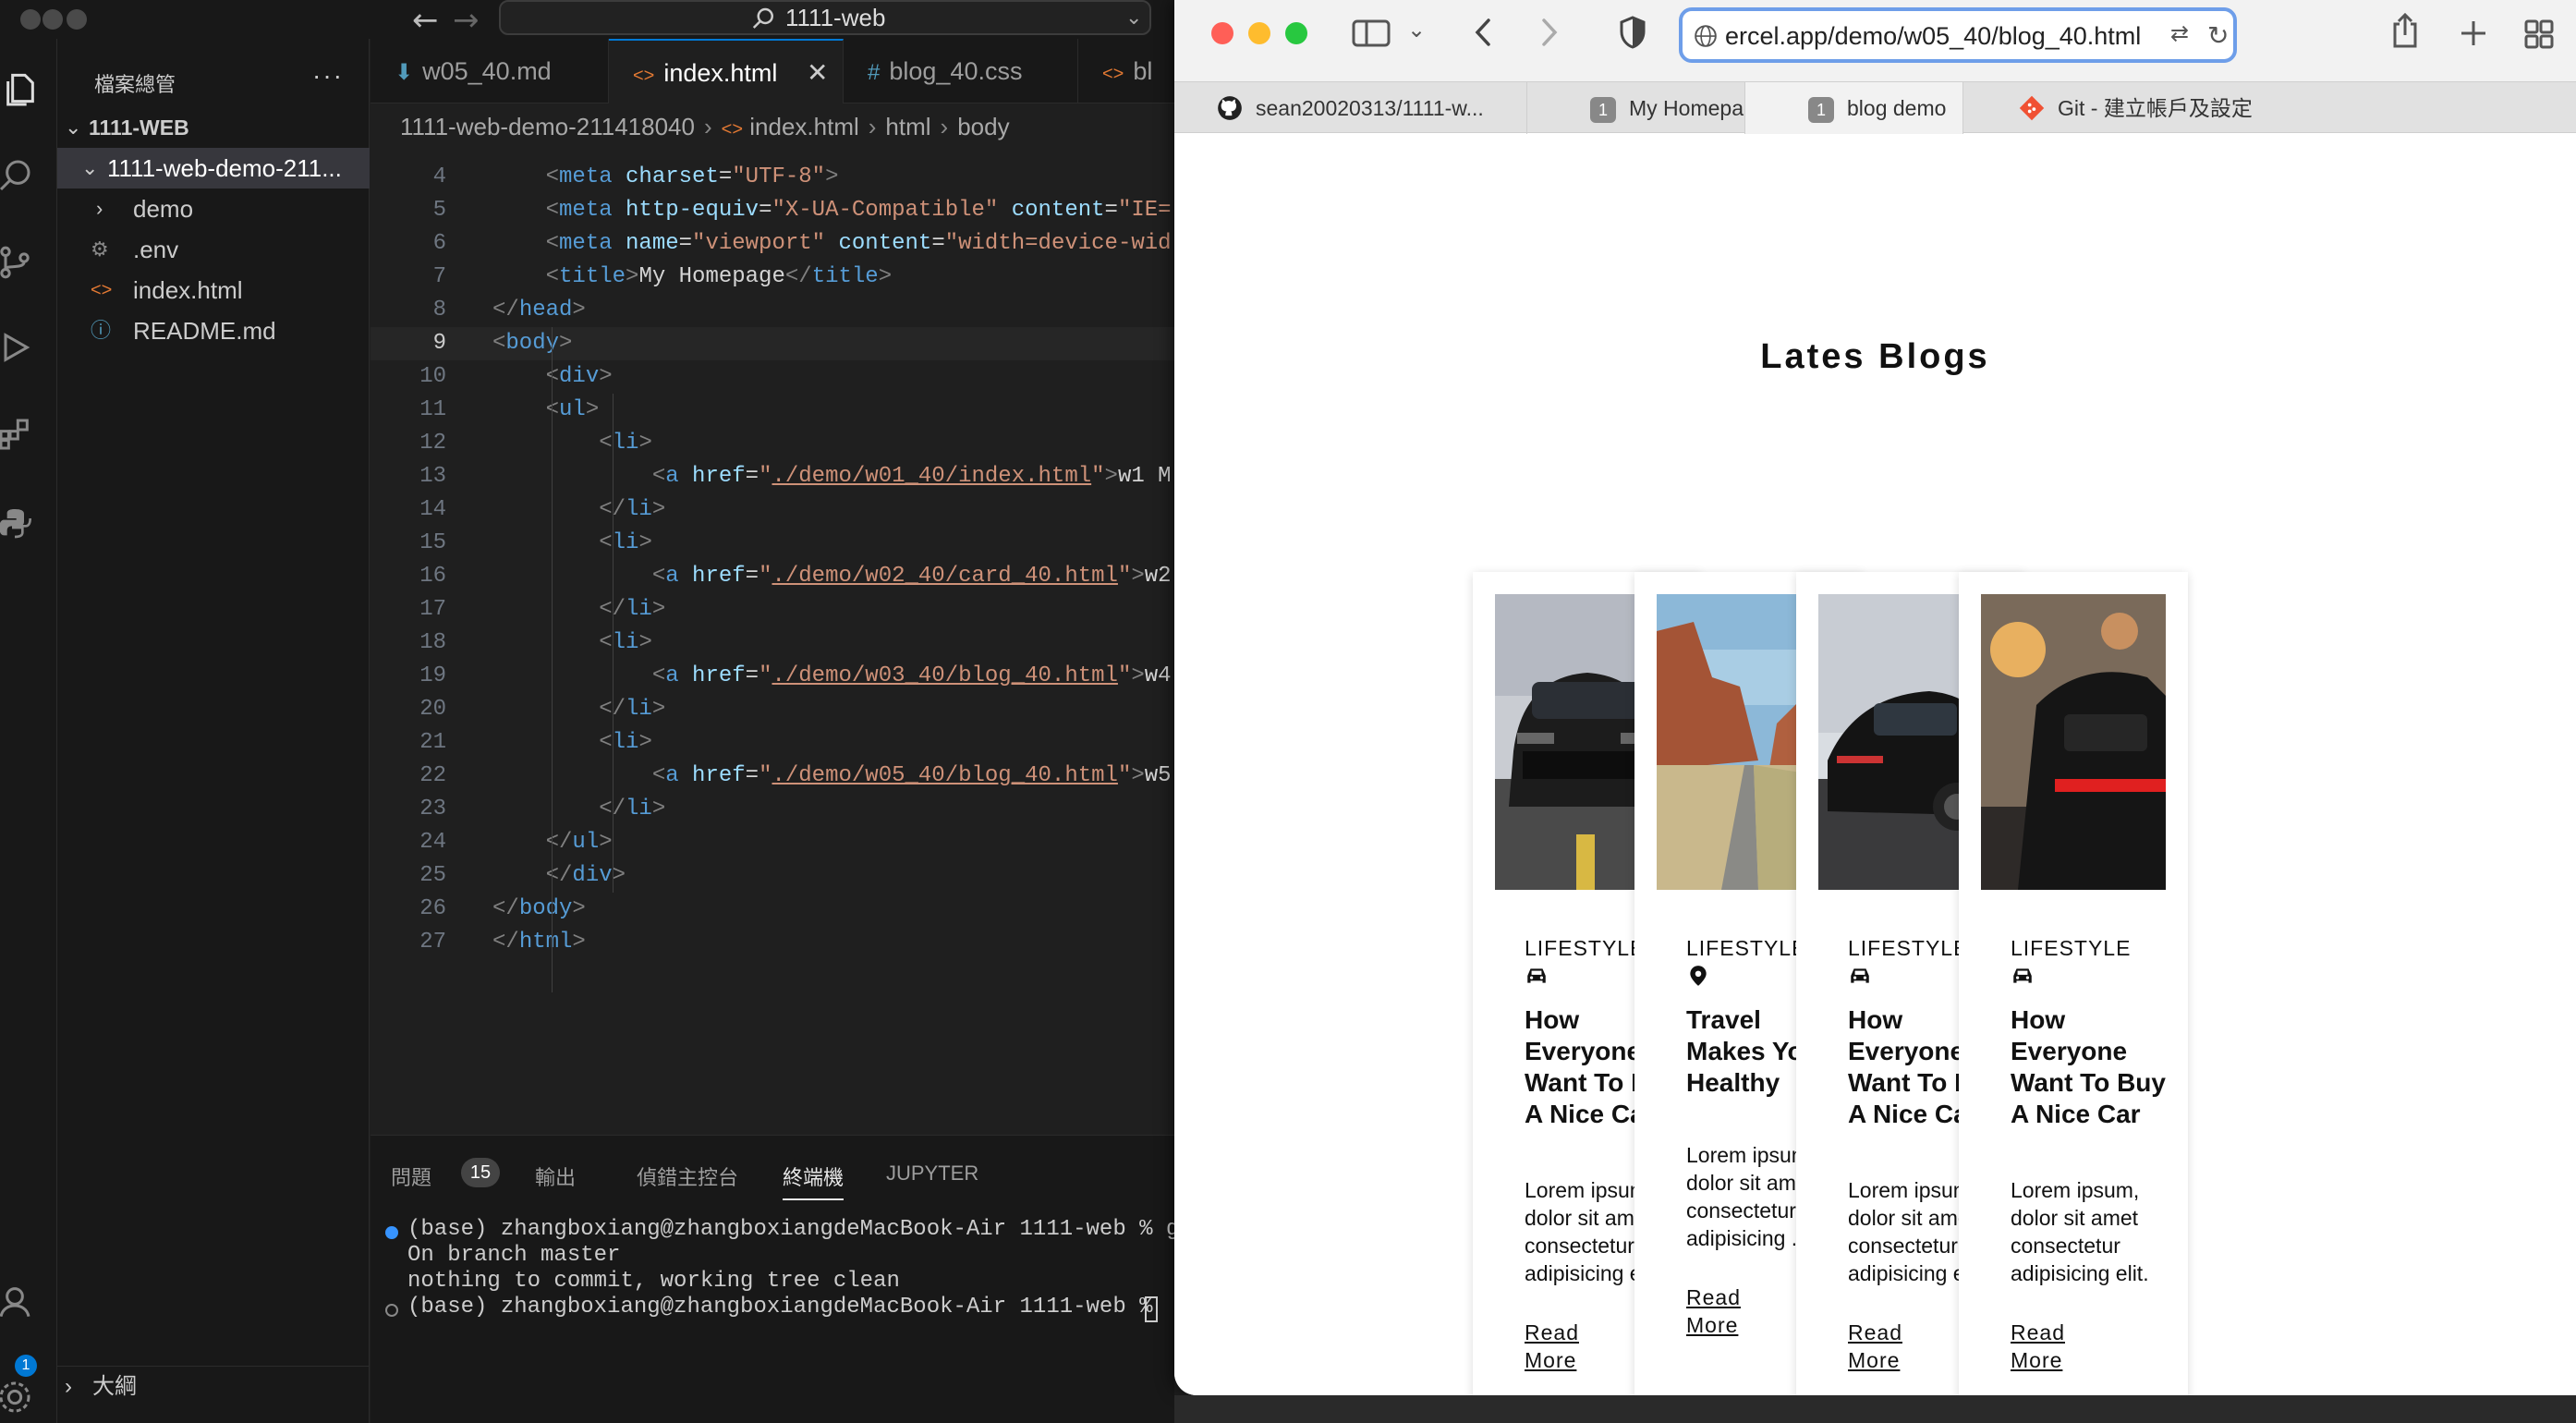 The width and height of the screenshot is (2576, 1423). Describe the element at coordinates (213, 209) in the screenshot. I see `tree-item-demo: › demo` at that location.